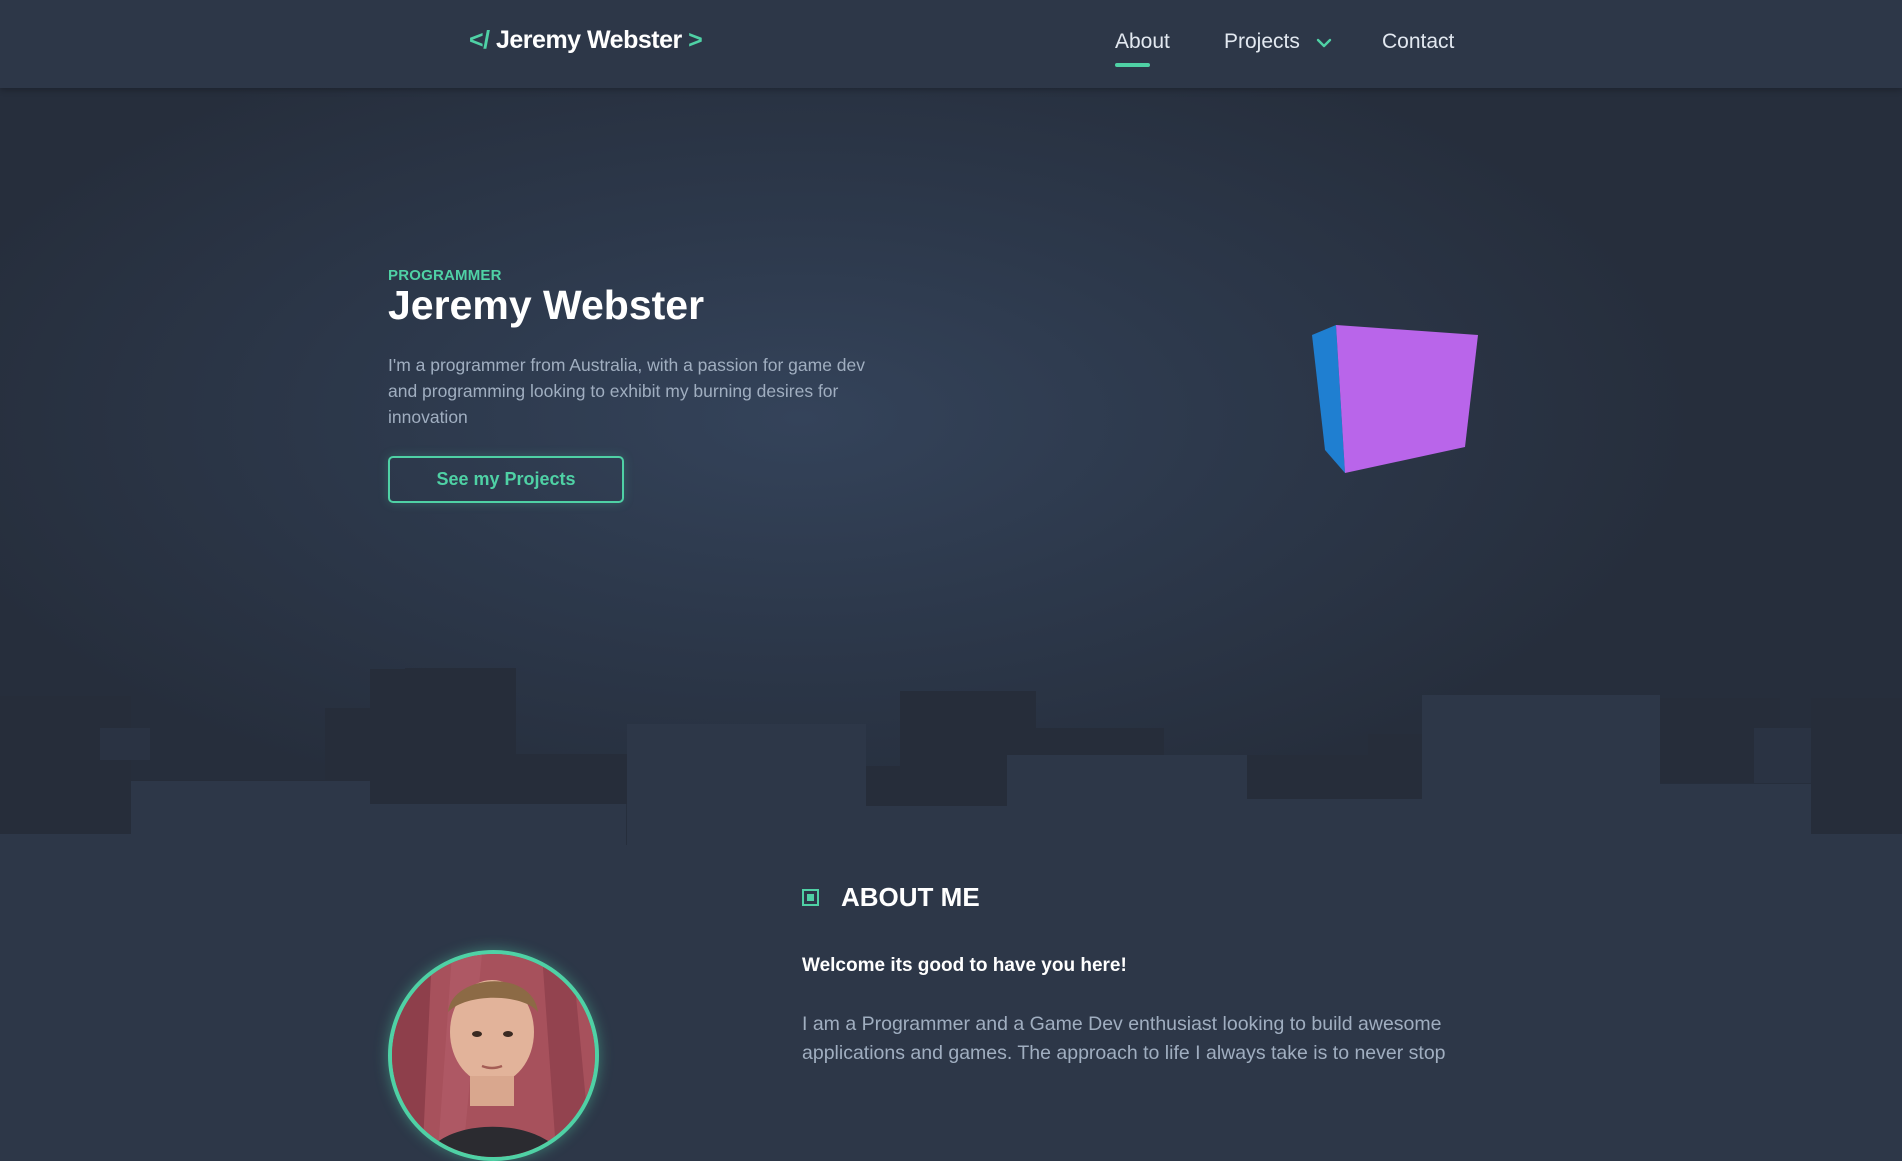 The width and height of the screenshot is (1902, 1161). Describe the element at coordinates (810, 897) in the screenshot. I see `square-bullet-icon` at that location.